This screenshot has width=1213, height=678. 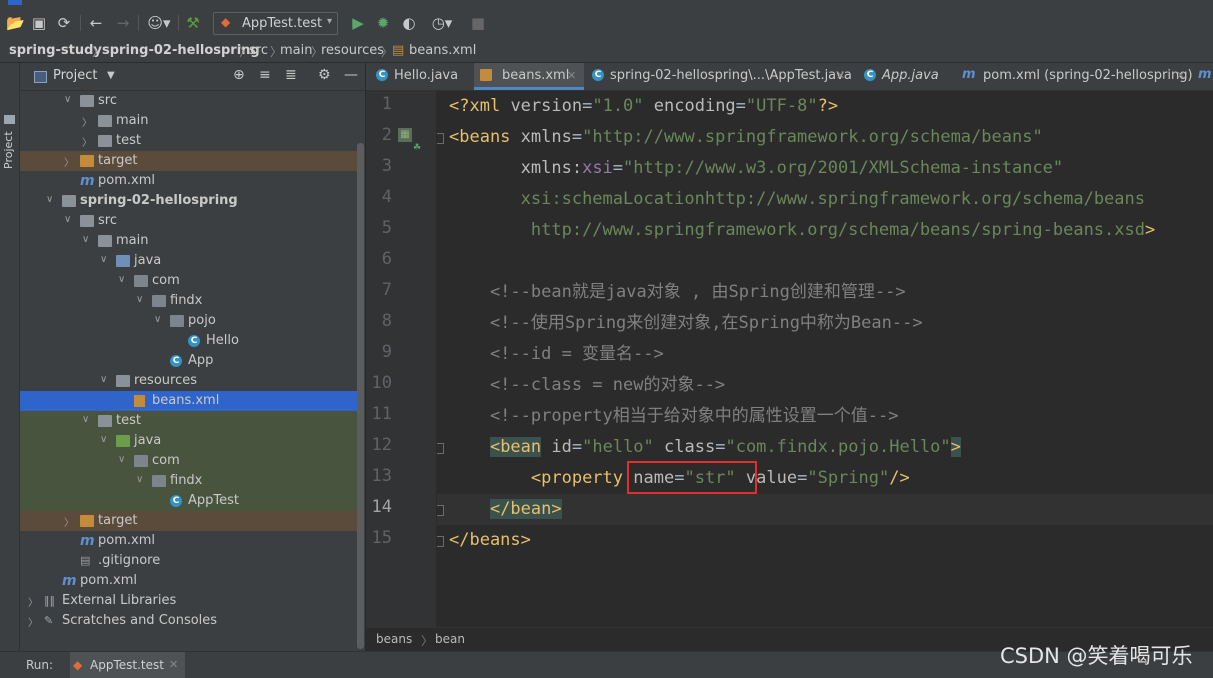 I want to click on tree-item-beans-xml: beans.xml, so click(x=188, y=401).